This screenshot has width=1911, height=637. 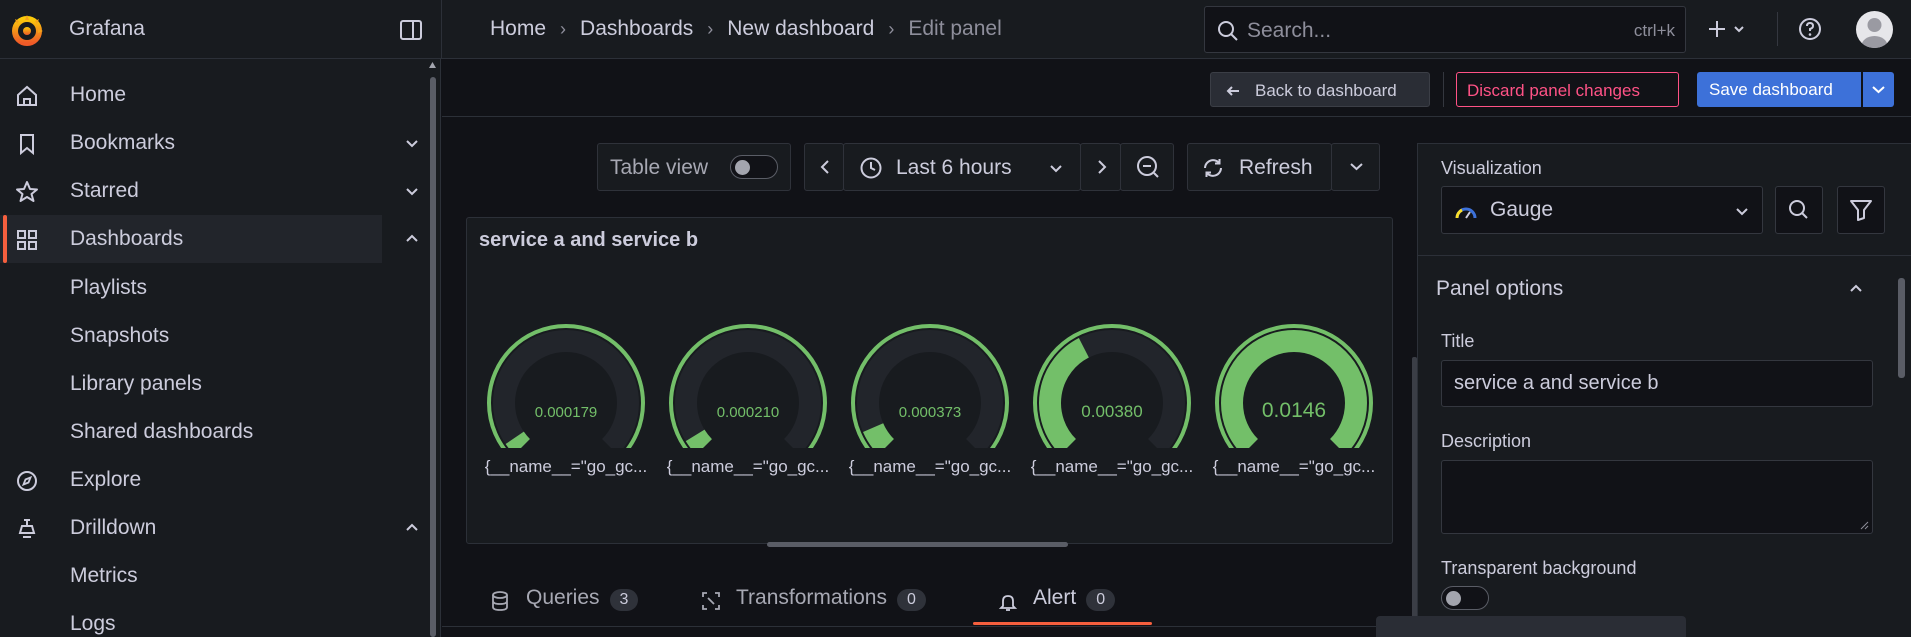 I want to click on tab-alert: Alert 0, so click(x=1057, y=606).